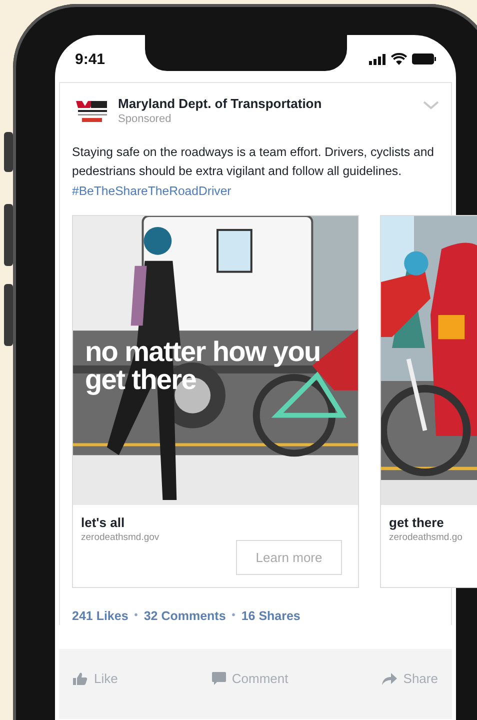 Image resolution: width=477 pixels, height=720 pixels. What do you see at coordinates (95, 678) in the screenshot?
I see `action-button: Like` at bounding box center [95, 678].